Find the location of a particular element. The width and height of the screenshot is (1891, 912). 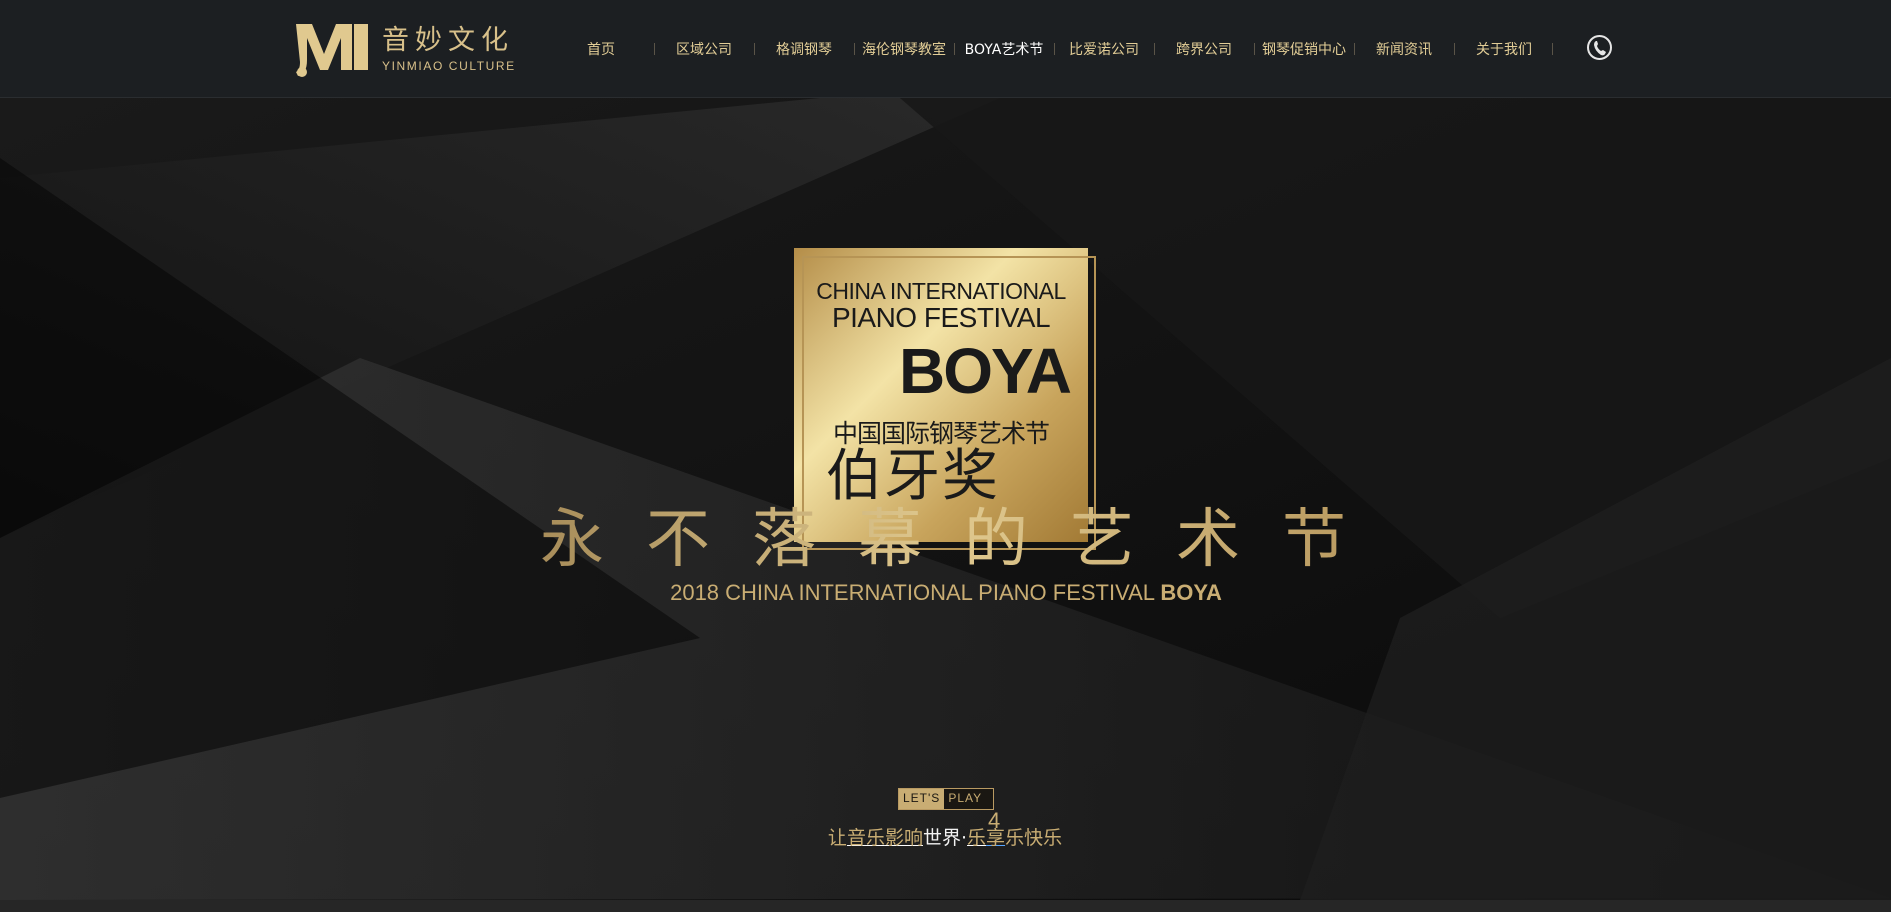

nav-hailun-classroom: 海伦钢琴教室 is located at coordinates (904, 49).